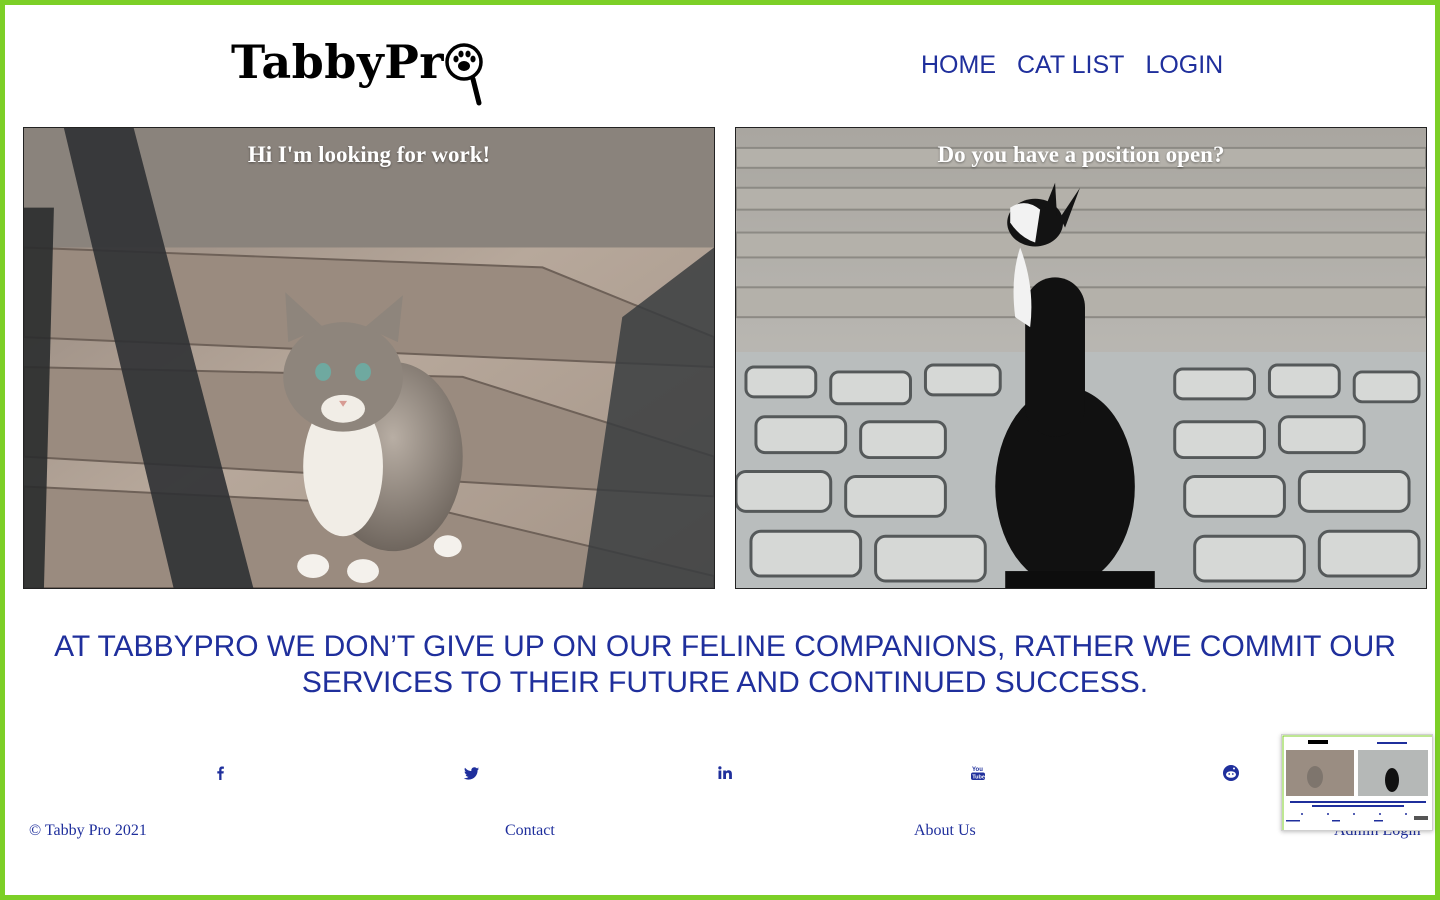  I want to click on brand-logo: TabbyPr, so click(358, 72).